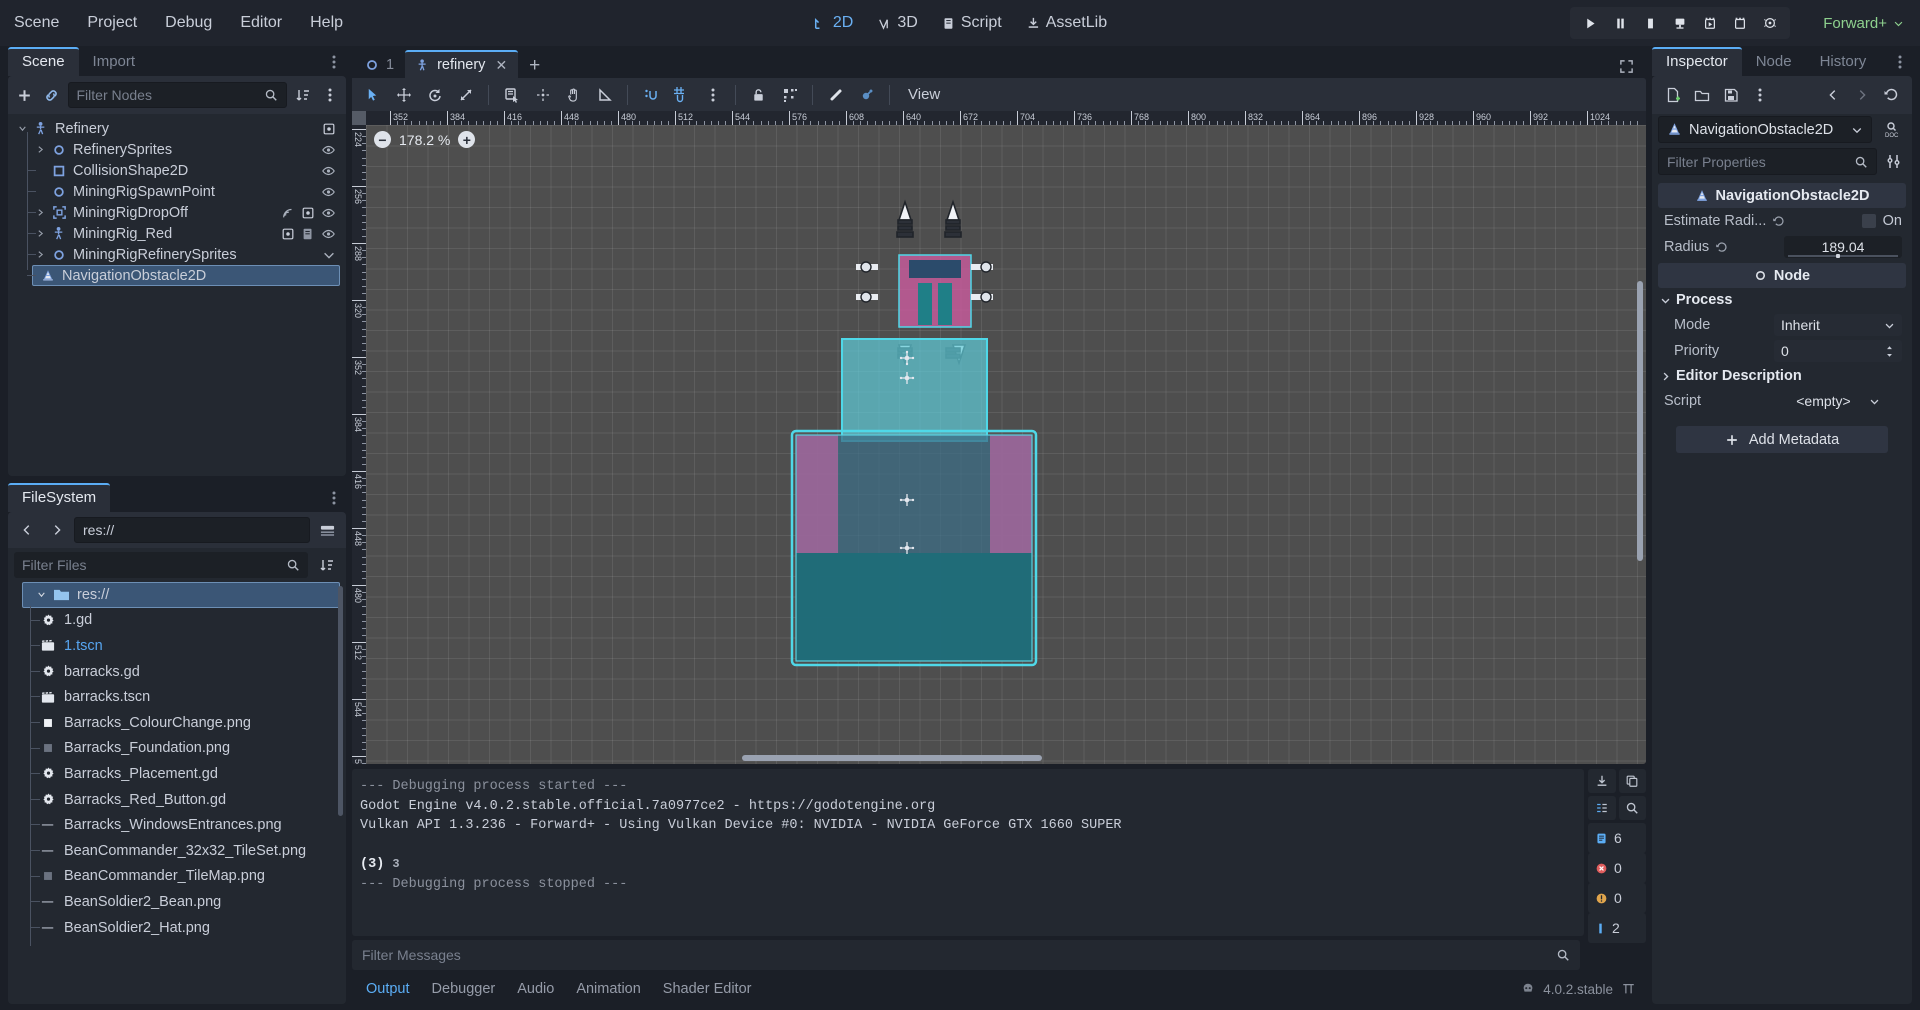 This screenshot has width=1920, height=1010. Describe the element at coordinates (1628, 989) in the screenshot. I see `panel-resize-icon` at that location.